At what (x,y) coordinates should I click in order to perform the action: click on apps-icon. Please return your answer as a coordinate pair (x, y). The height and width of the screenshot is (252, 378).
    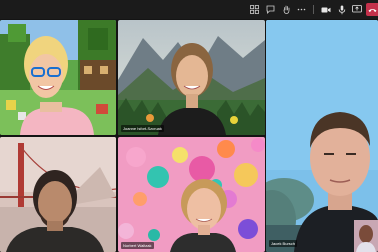
    Looking at the image, I should click on (254, 9).